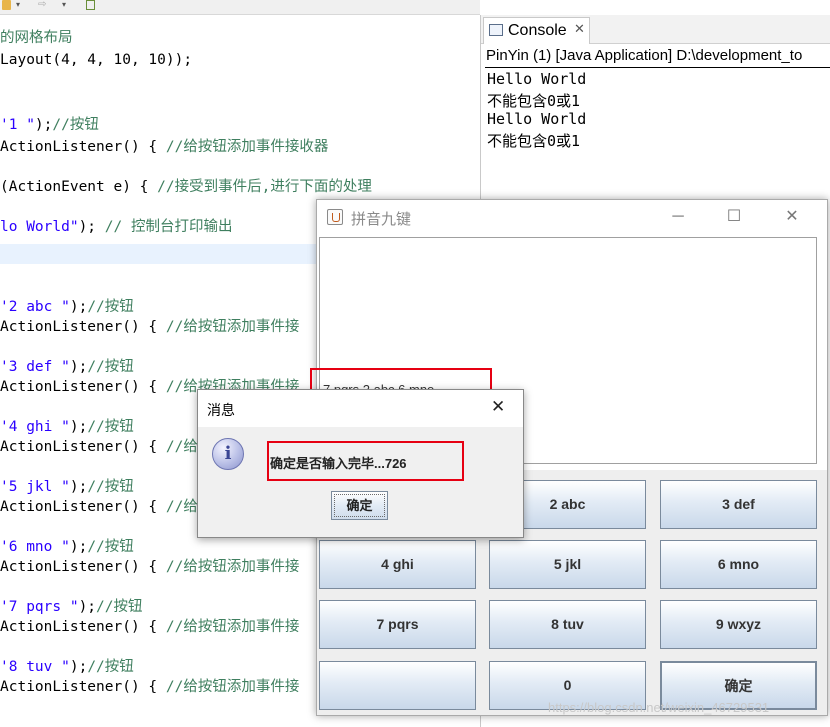  I want to click on divider, so click(657, 67).